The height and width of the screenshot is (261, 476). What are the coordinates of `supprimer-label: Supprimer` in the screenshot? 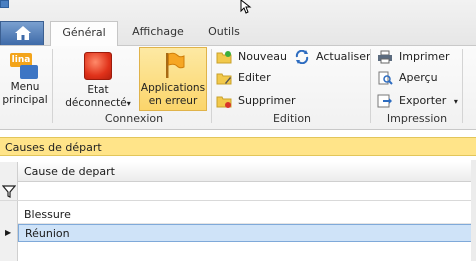 It's located at (267, 100).